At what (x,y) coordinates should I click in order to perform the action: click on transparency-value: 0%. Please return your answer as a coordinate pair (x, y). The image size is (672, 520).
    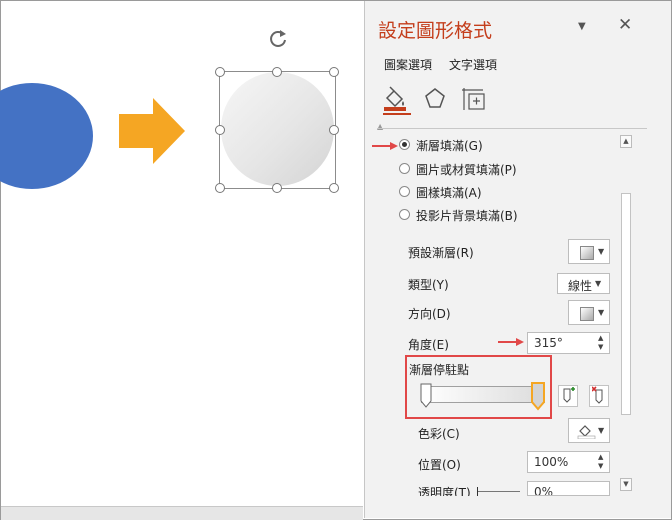
    Looking at the image, I should click on (544, 490).